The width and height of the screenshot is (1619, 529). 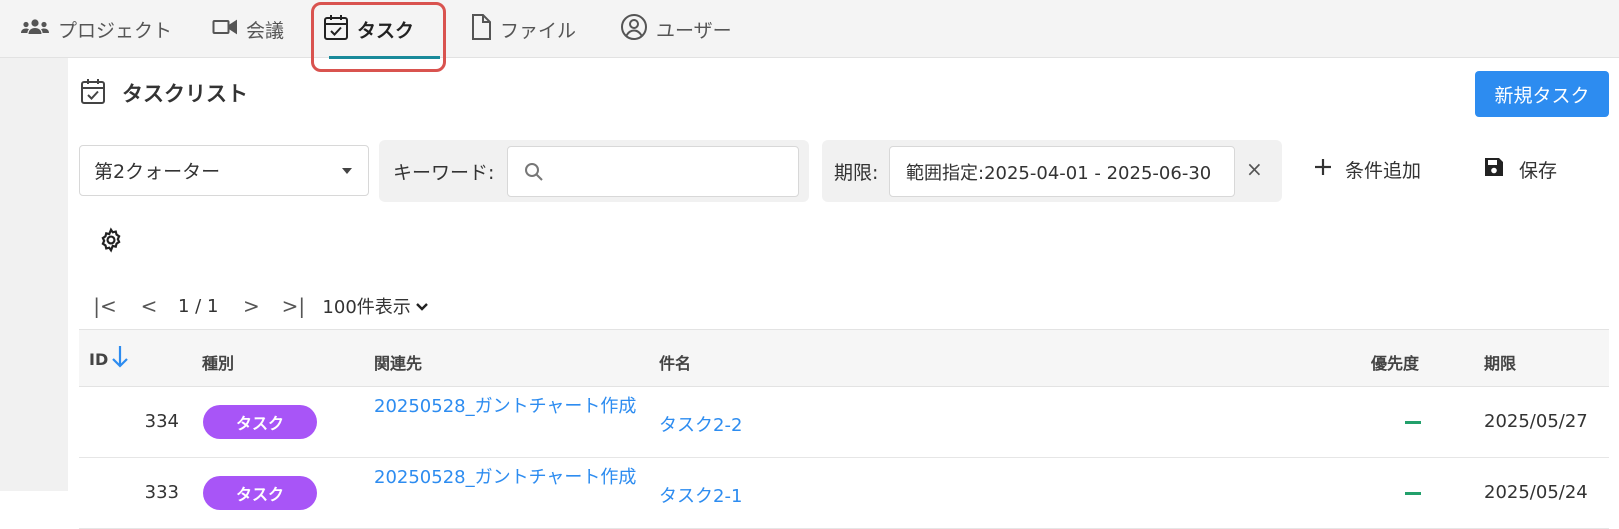 I want to click on row-due-date: 2025/05/24, so click(x=1536, y=492).